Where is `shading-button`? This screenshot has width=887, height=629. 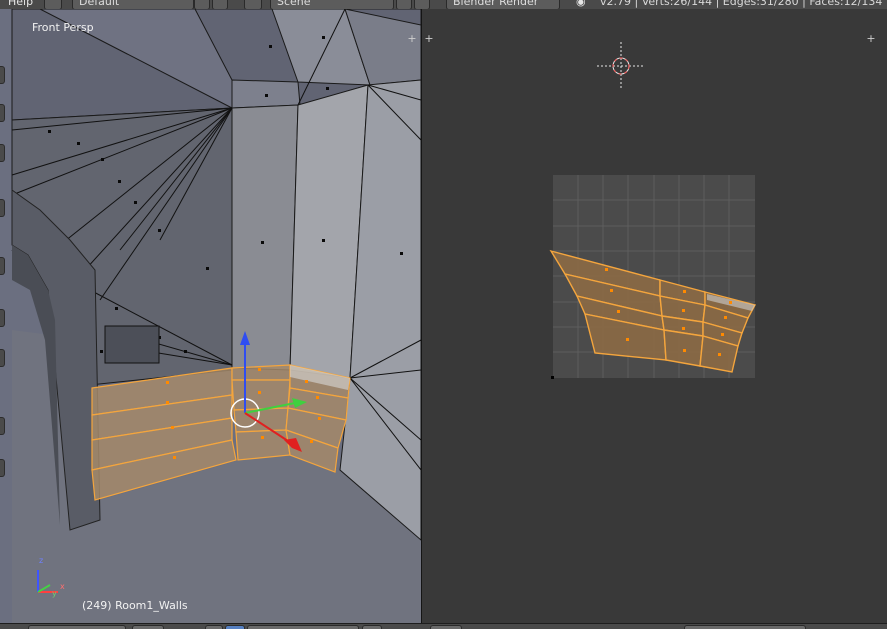 shading-button is located at coordinates (214, 627).